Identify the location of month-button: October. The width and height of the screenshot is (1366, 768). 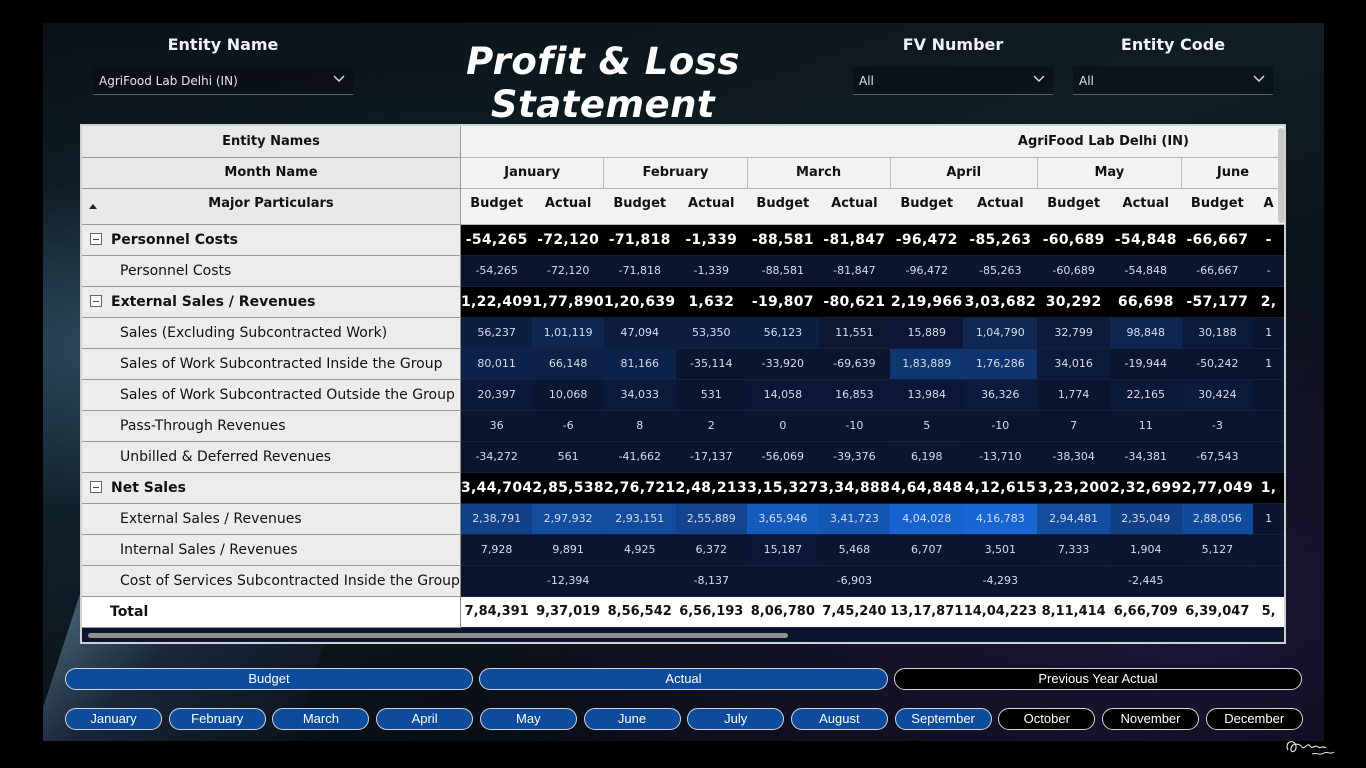
(1047, 719).